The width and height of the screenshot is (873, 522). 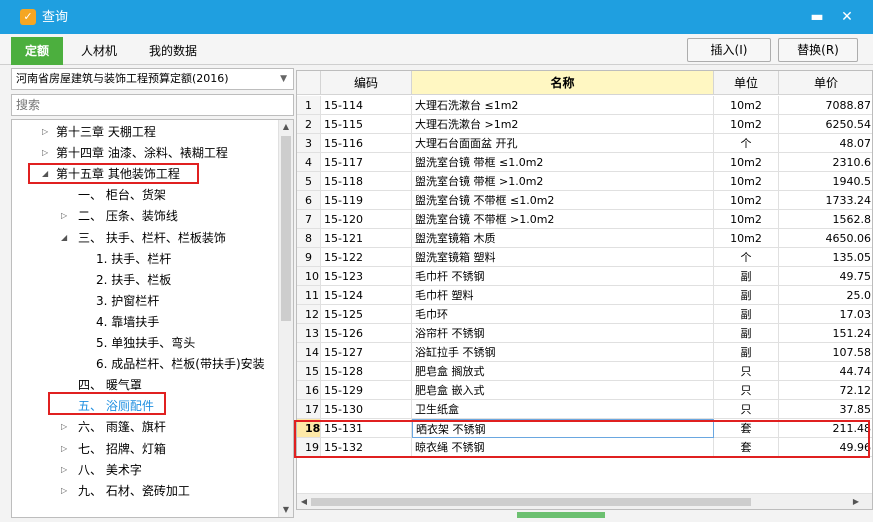 What do you see at coordinates (99, 51) in the screenshot?
I see `tab-labor-material-machine: 人材机` at bounding box center [99, 51].